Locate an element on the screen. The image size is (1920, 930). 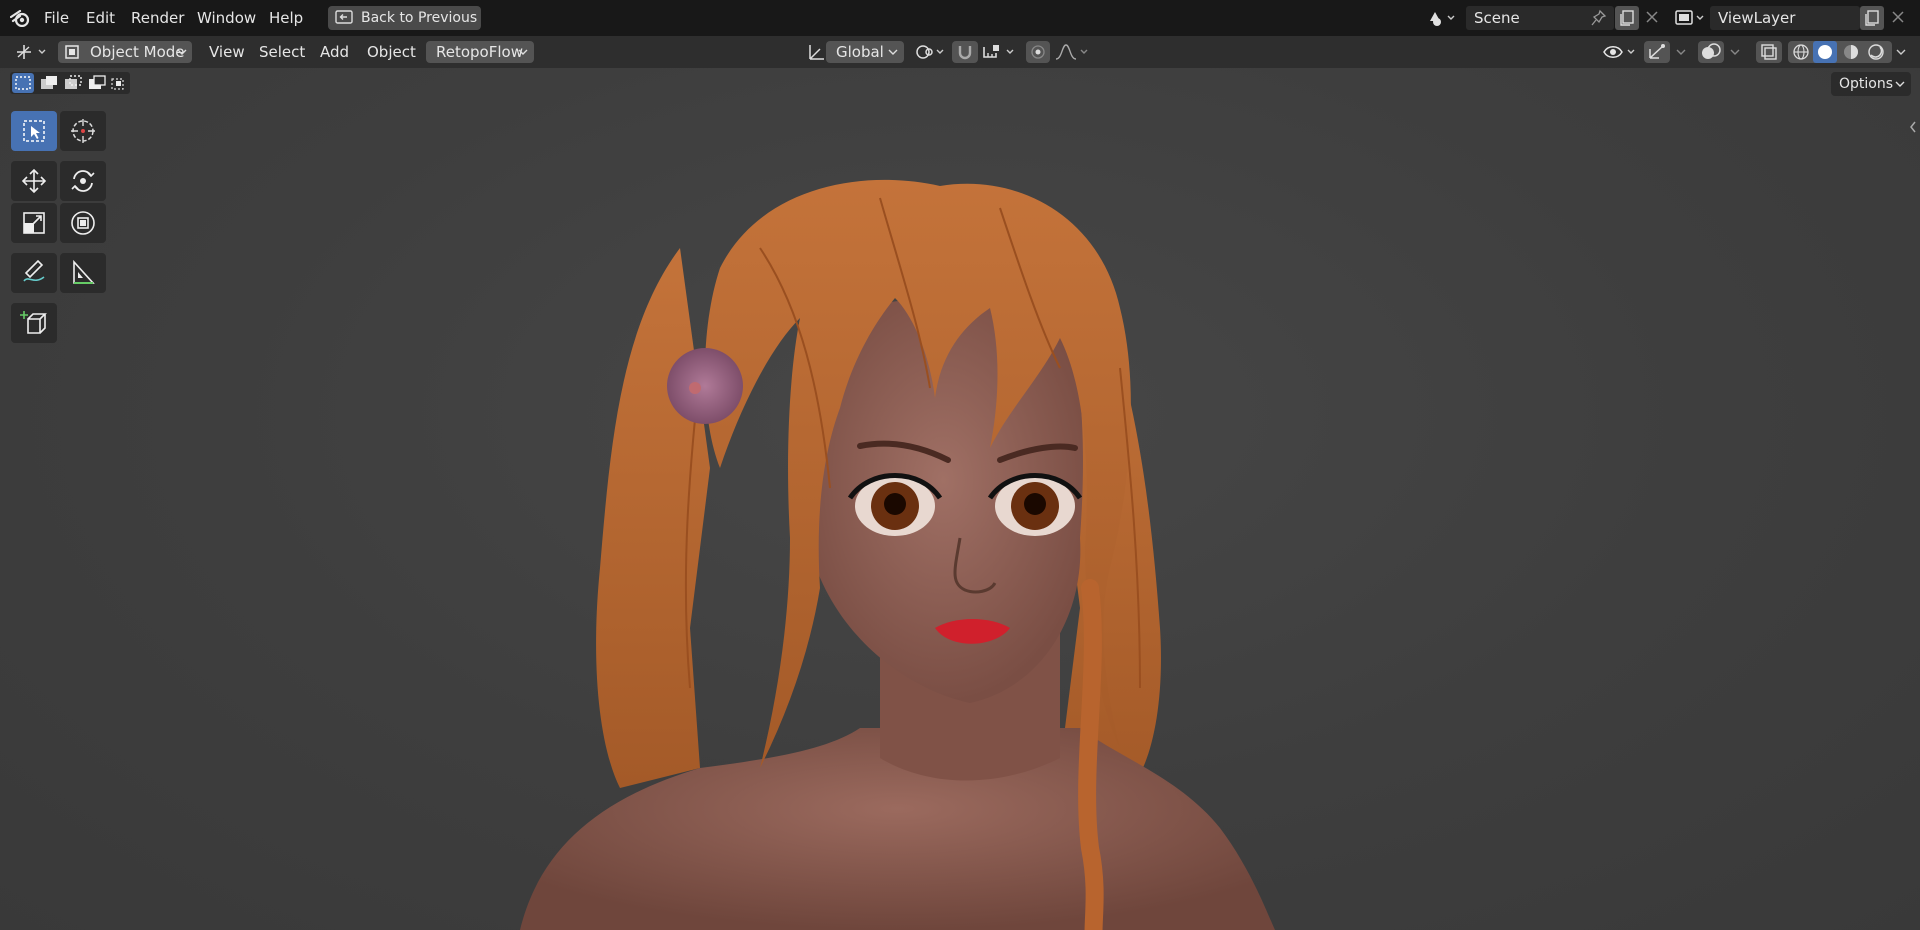
shading-mode-group is located at coordinates (1840, 52).